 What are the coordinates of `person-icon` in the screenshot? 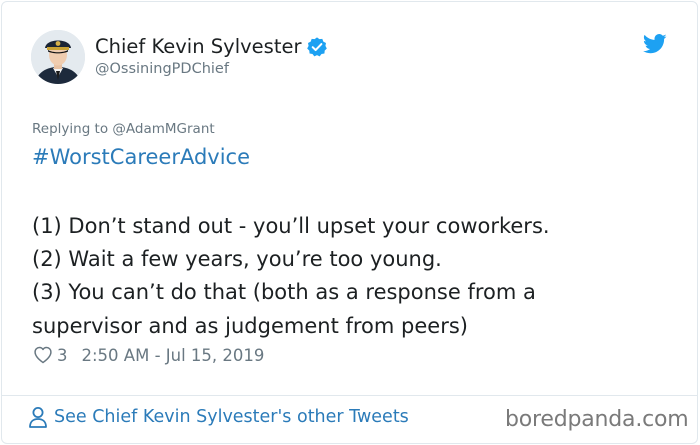 It's located at (38, 417).